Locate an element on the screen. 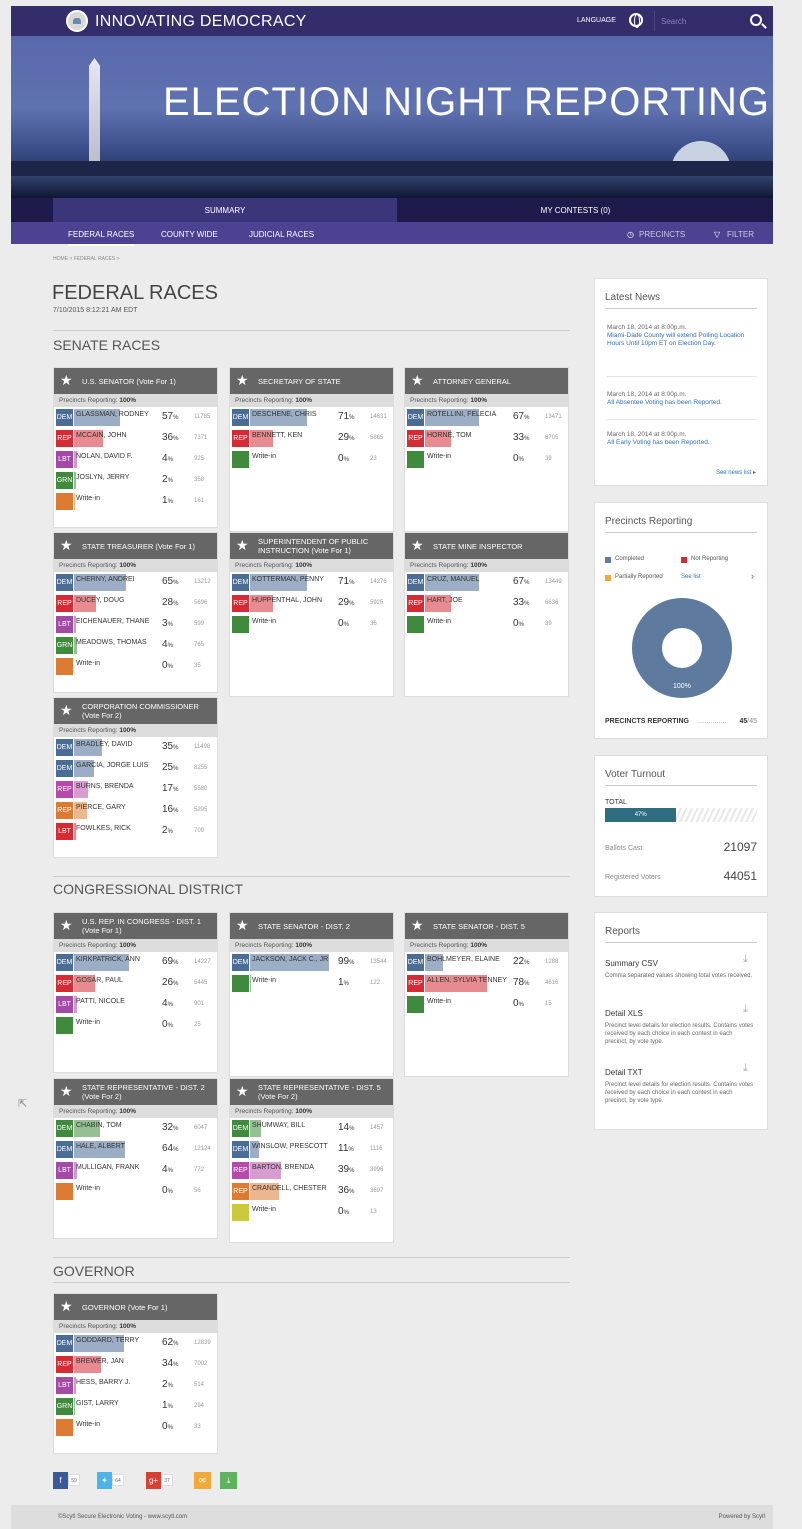 Image resolution: width=802 pixels, height=1529 pixels. email-icon: ✉ is located at coordinates (202, 1480).